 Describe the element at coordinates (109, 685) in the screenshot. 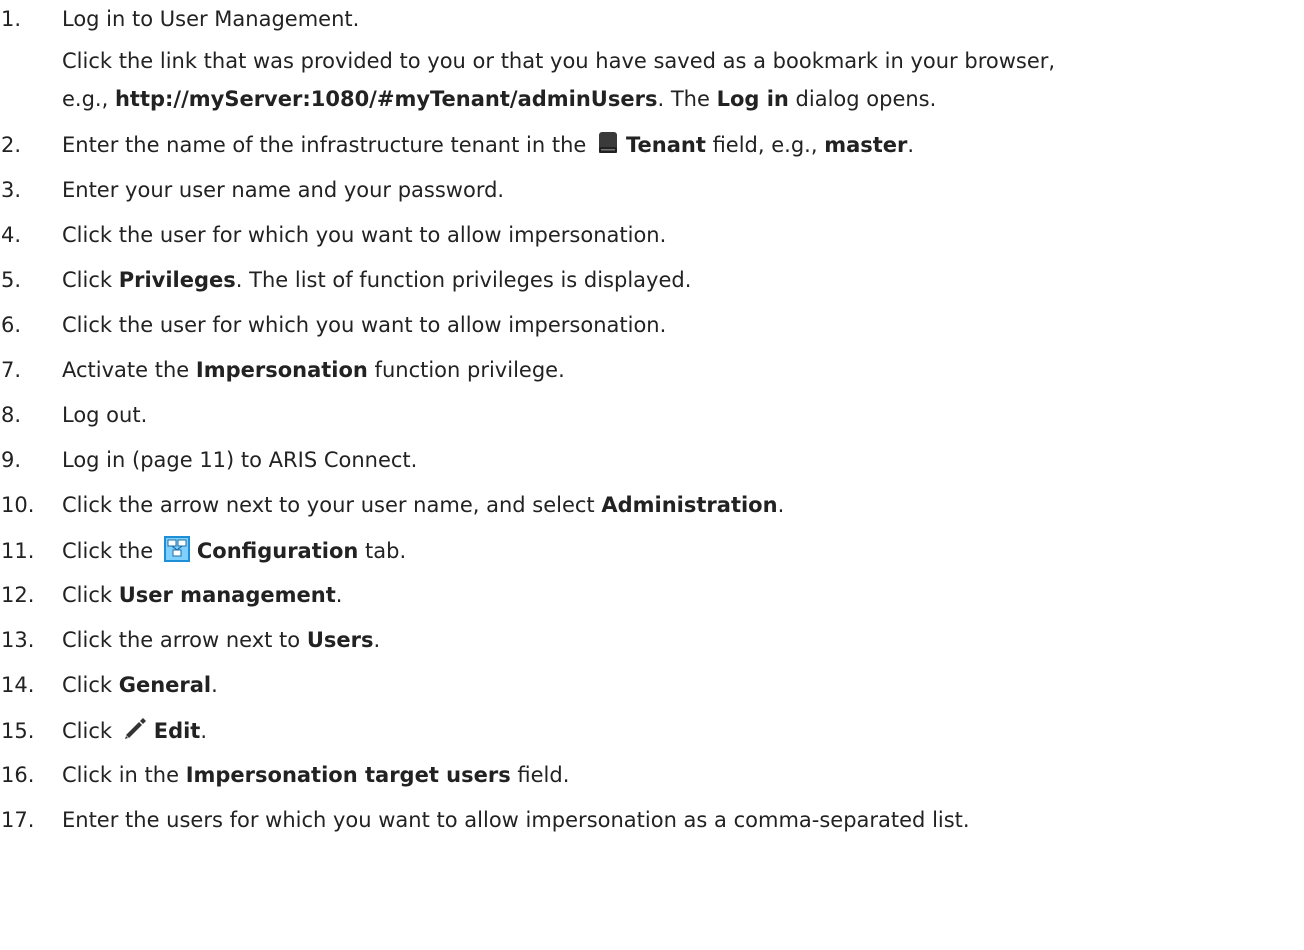

I see `step-14: 14. Click General.` at that location.